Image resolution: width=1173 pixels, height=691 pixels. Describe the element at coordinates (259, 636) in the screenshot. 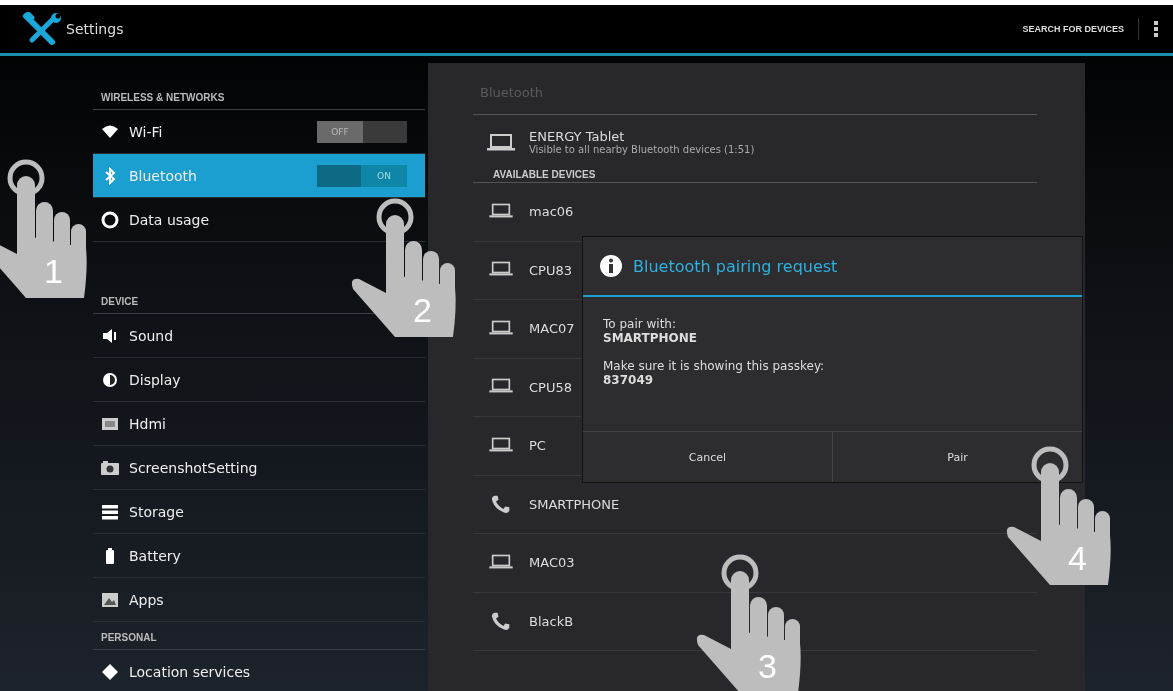

I see `section-header: PERSONAL` at that location.